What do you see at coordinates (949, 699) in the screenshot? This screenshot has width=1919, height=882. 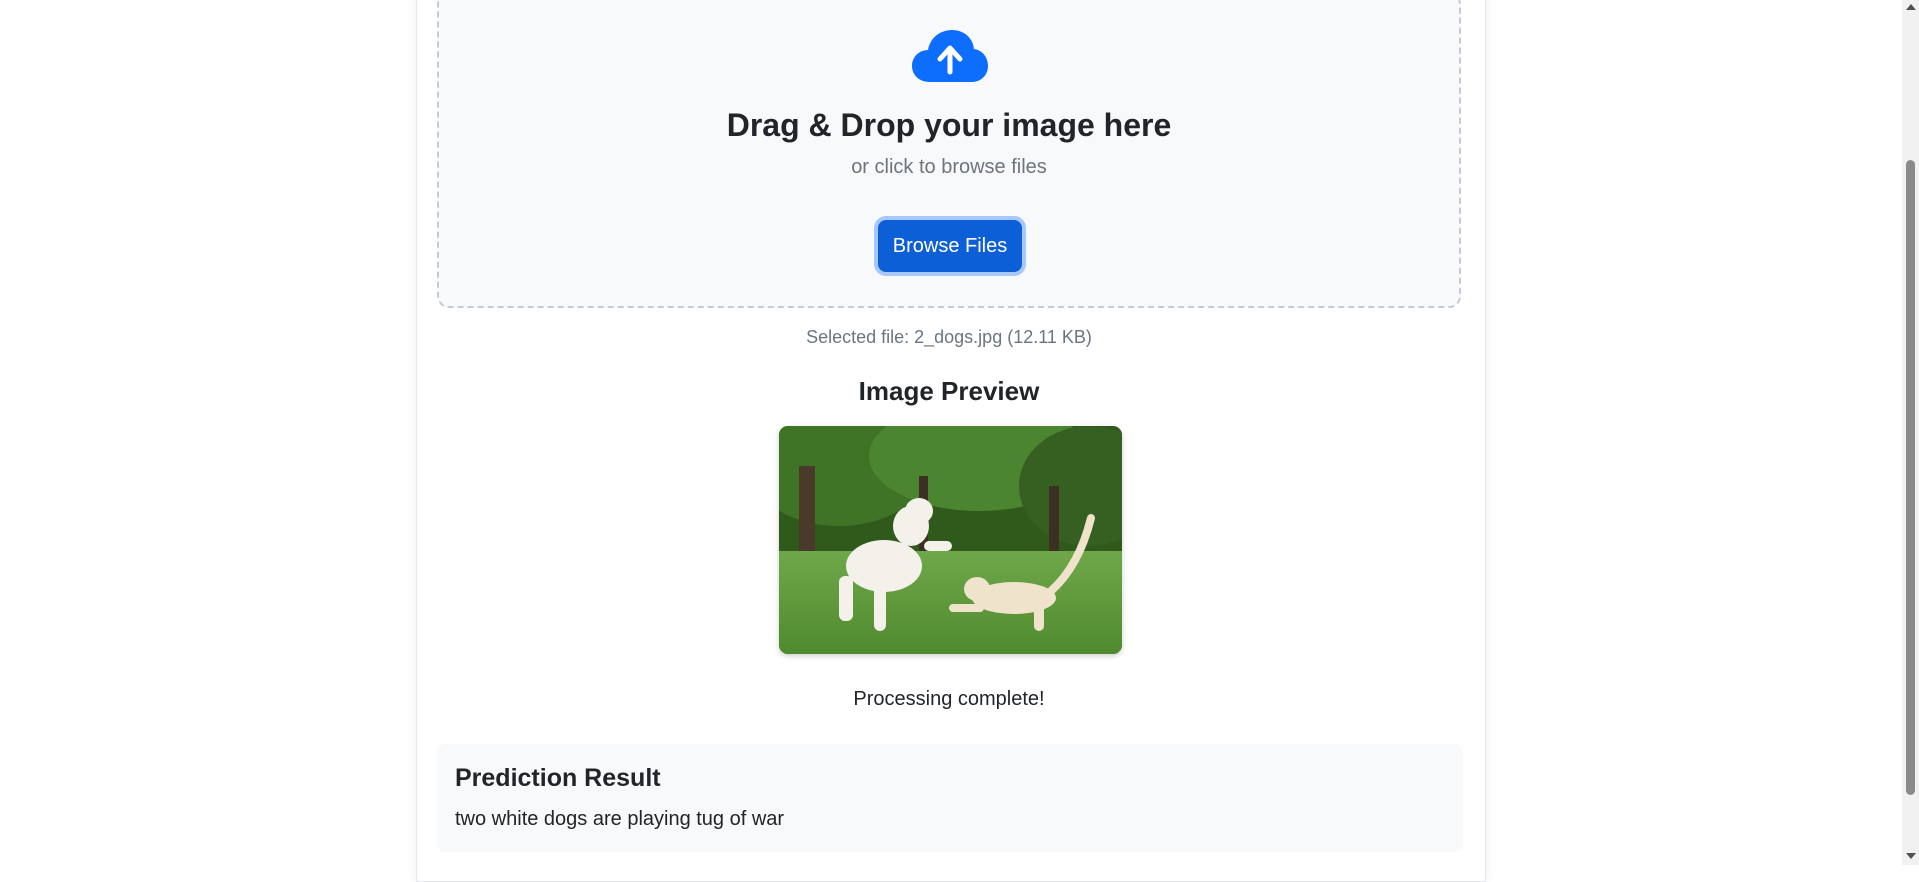 I see `processing-status: Processing complete!` at bounding box center [949, 699].